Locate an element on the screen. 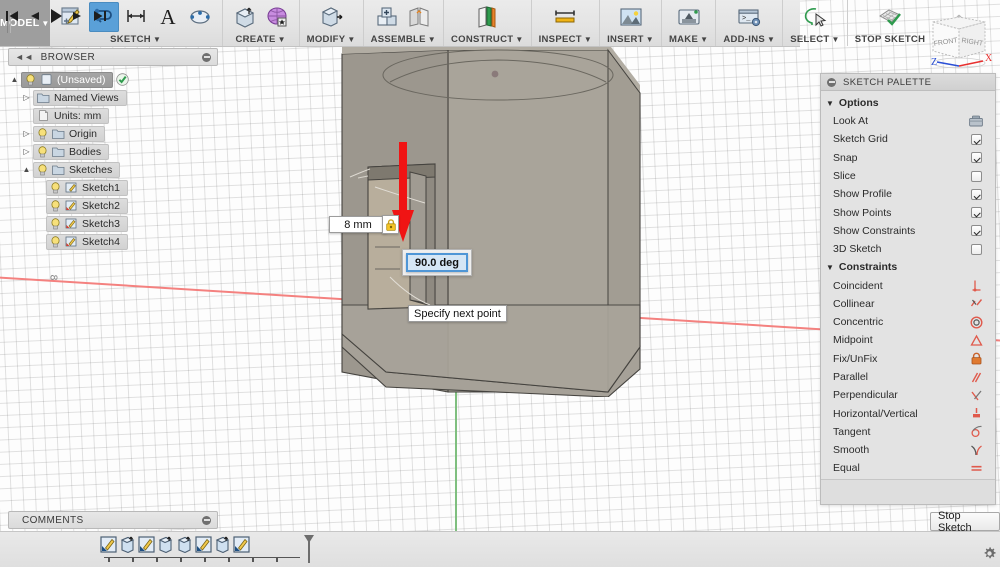 This screenshot has width=1000, height=567. constraint-parallel: Parallel is located at coordinates (908, 377).